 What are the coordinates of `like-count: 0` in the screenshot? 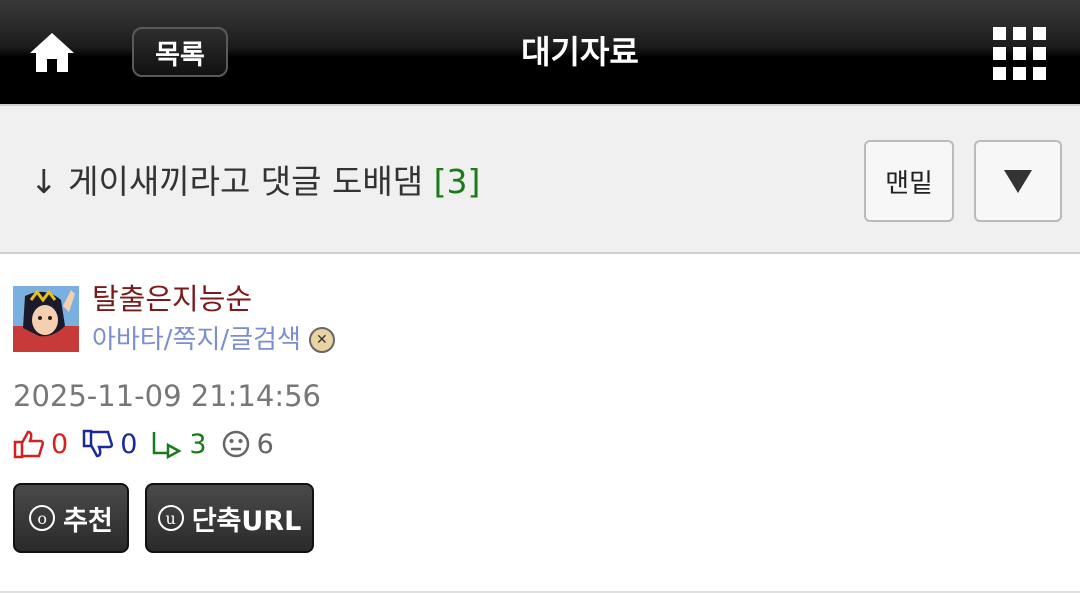 It's located at (60, 444).